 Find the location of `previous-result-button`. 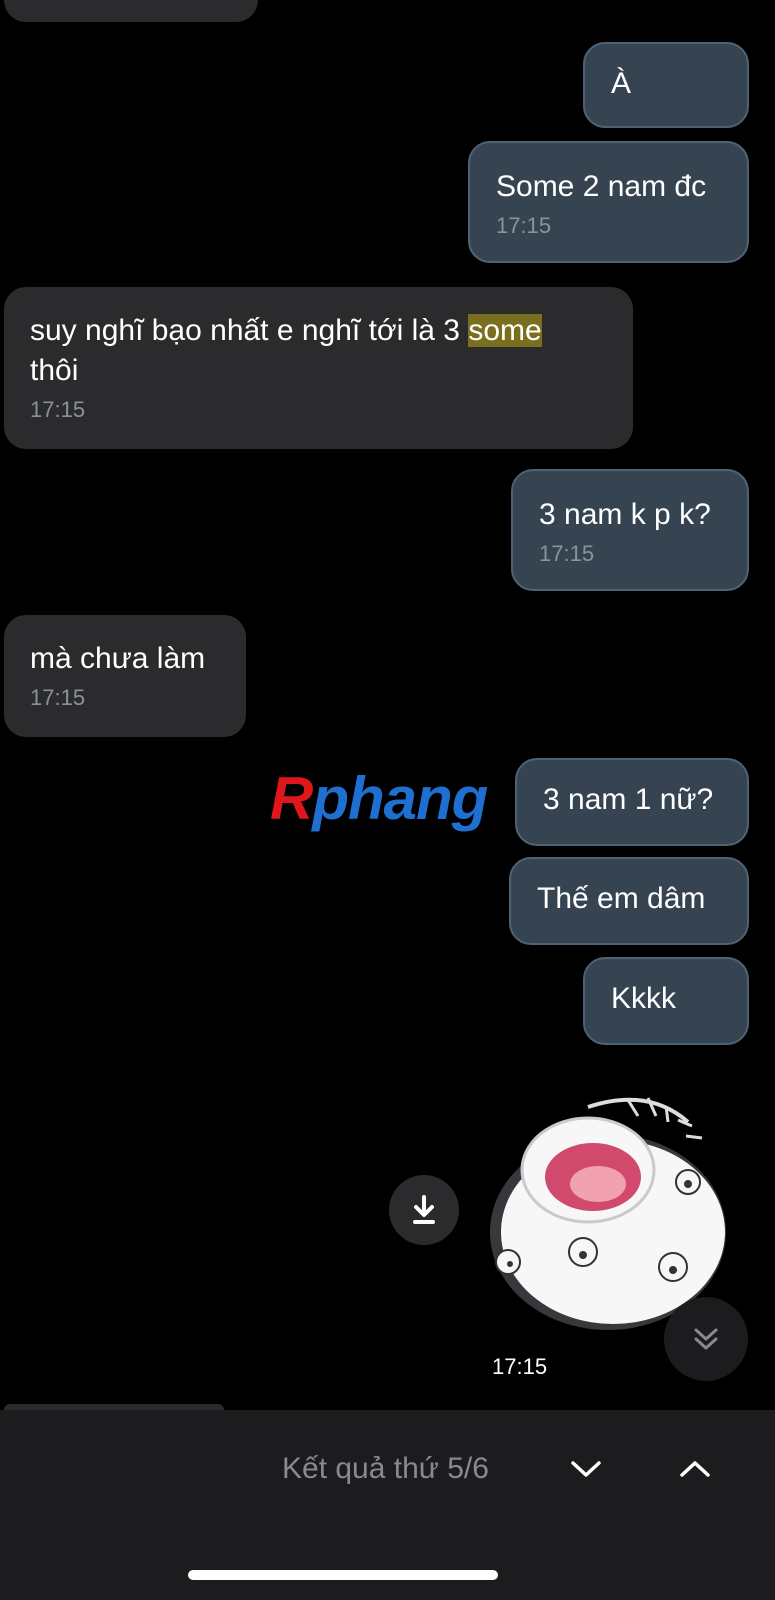

previous-result-button is located at coordinates (695, 1469).